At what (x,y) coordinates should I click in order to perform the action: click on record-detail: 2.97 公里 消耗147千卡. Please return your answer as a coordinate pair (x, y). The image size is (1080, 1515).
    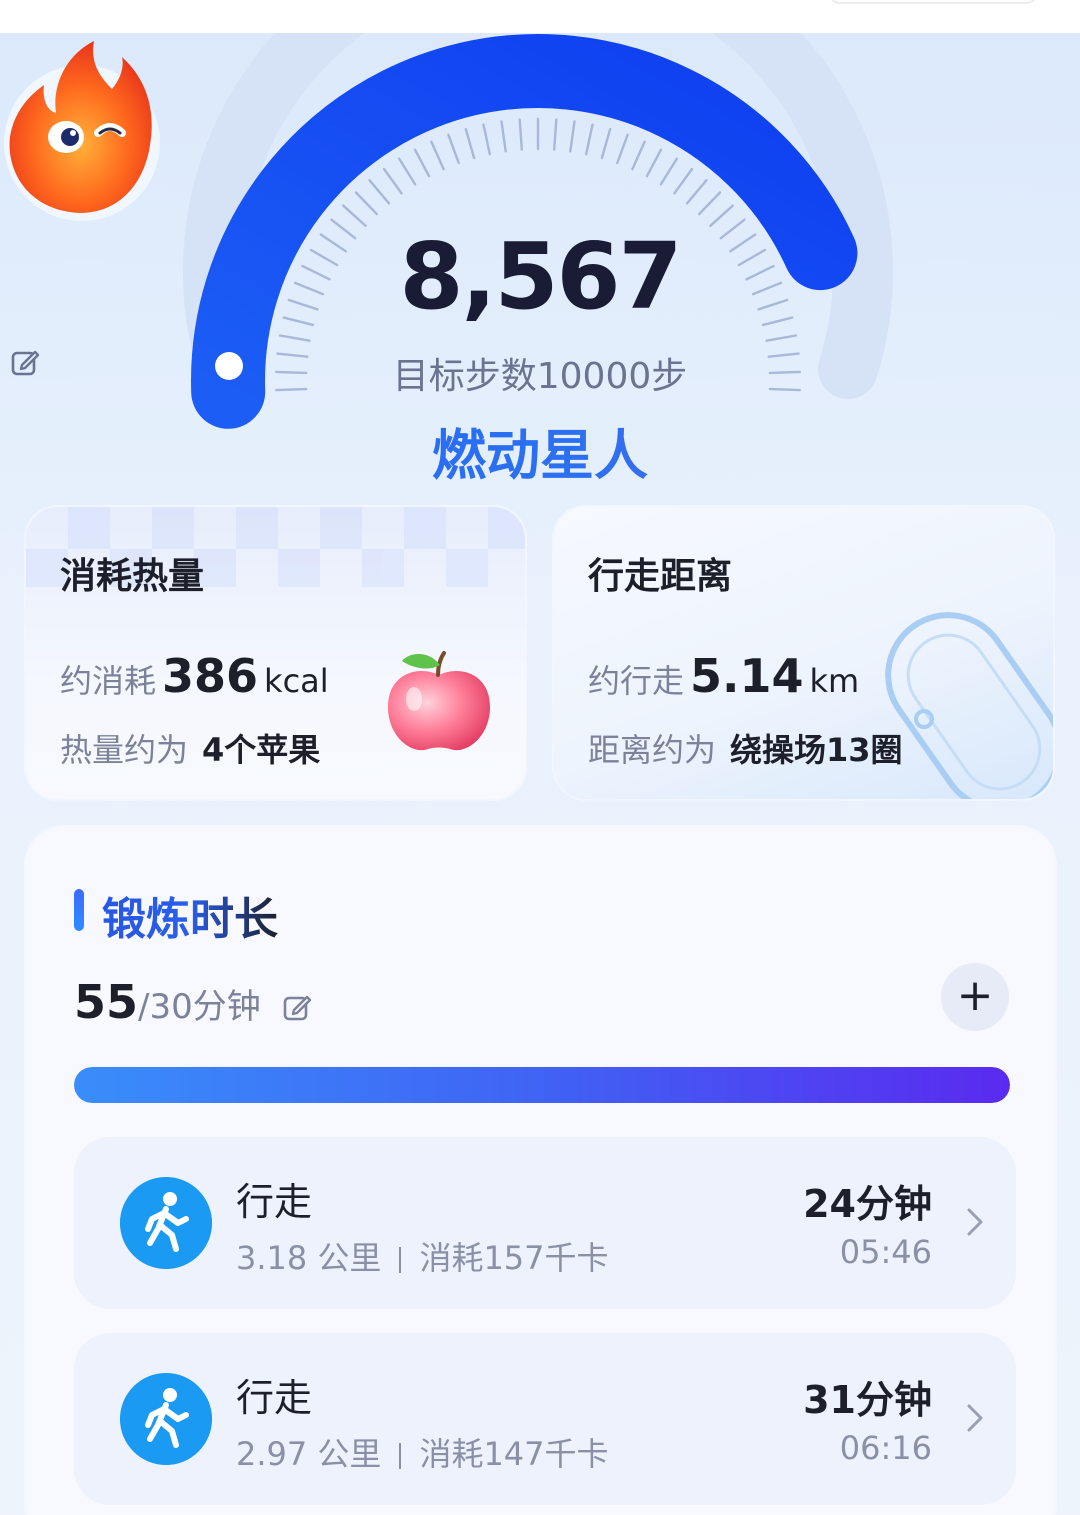
    Looking at the image, I should click on (422, 1452).